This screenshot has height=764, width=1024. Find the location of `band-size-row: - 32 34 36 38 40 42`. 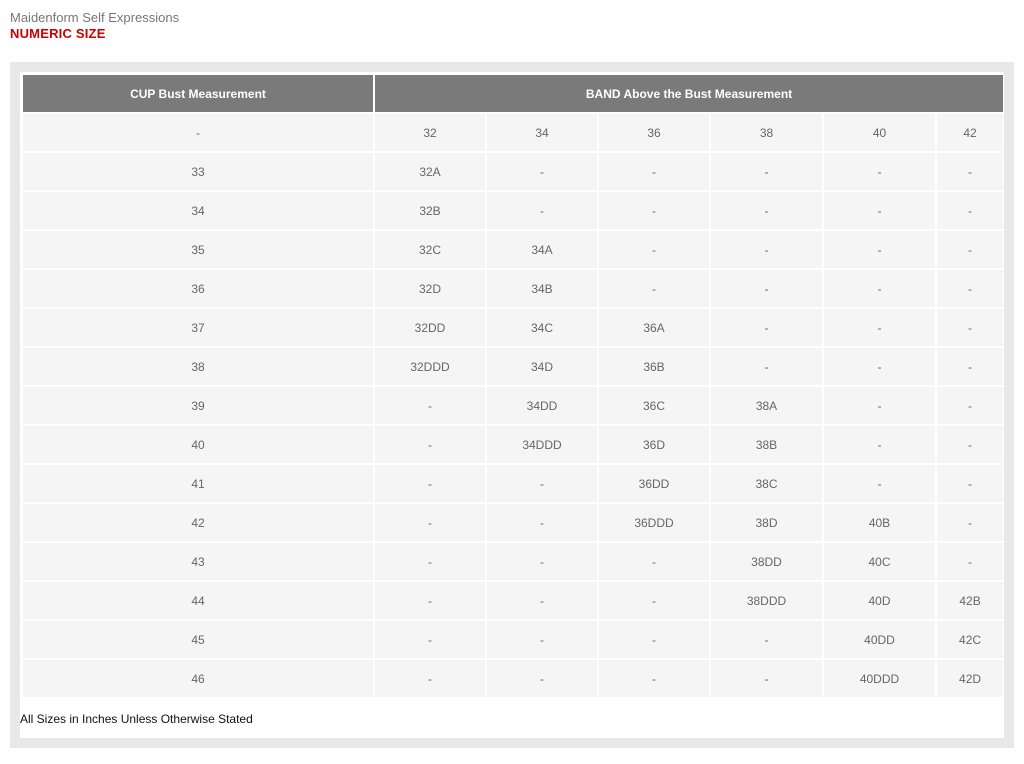

band-size-row: - 32 34 36 38 40 42 is located at coordinates (513, 132).